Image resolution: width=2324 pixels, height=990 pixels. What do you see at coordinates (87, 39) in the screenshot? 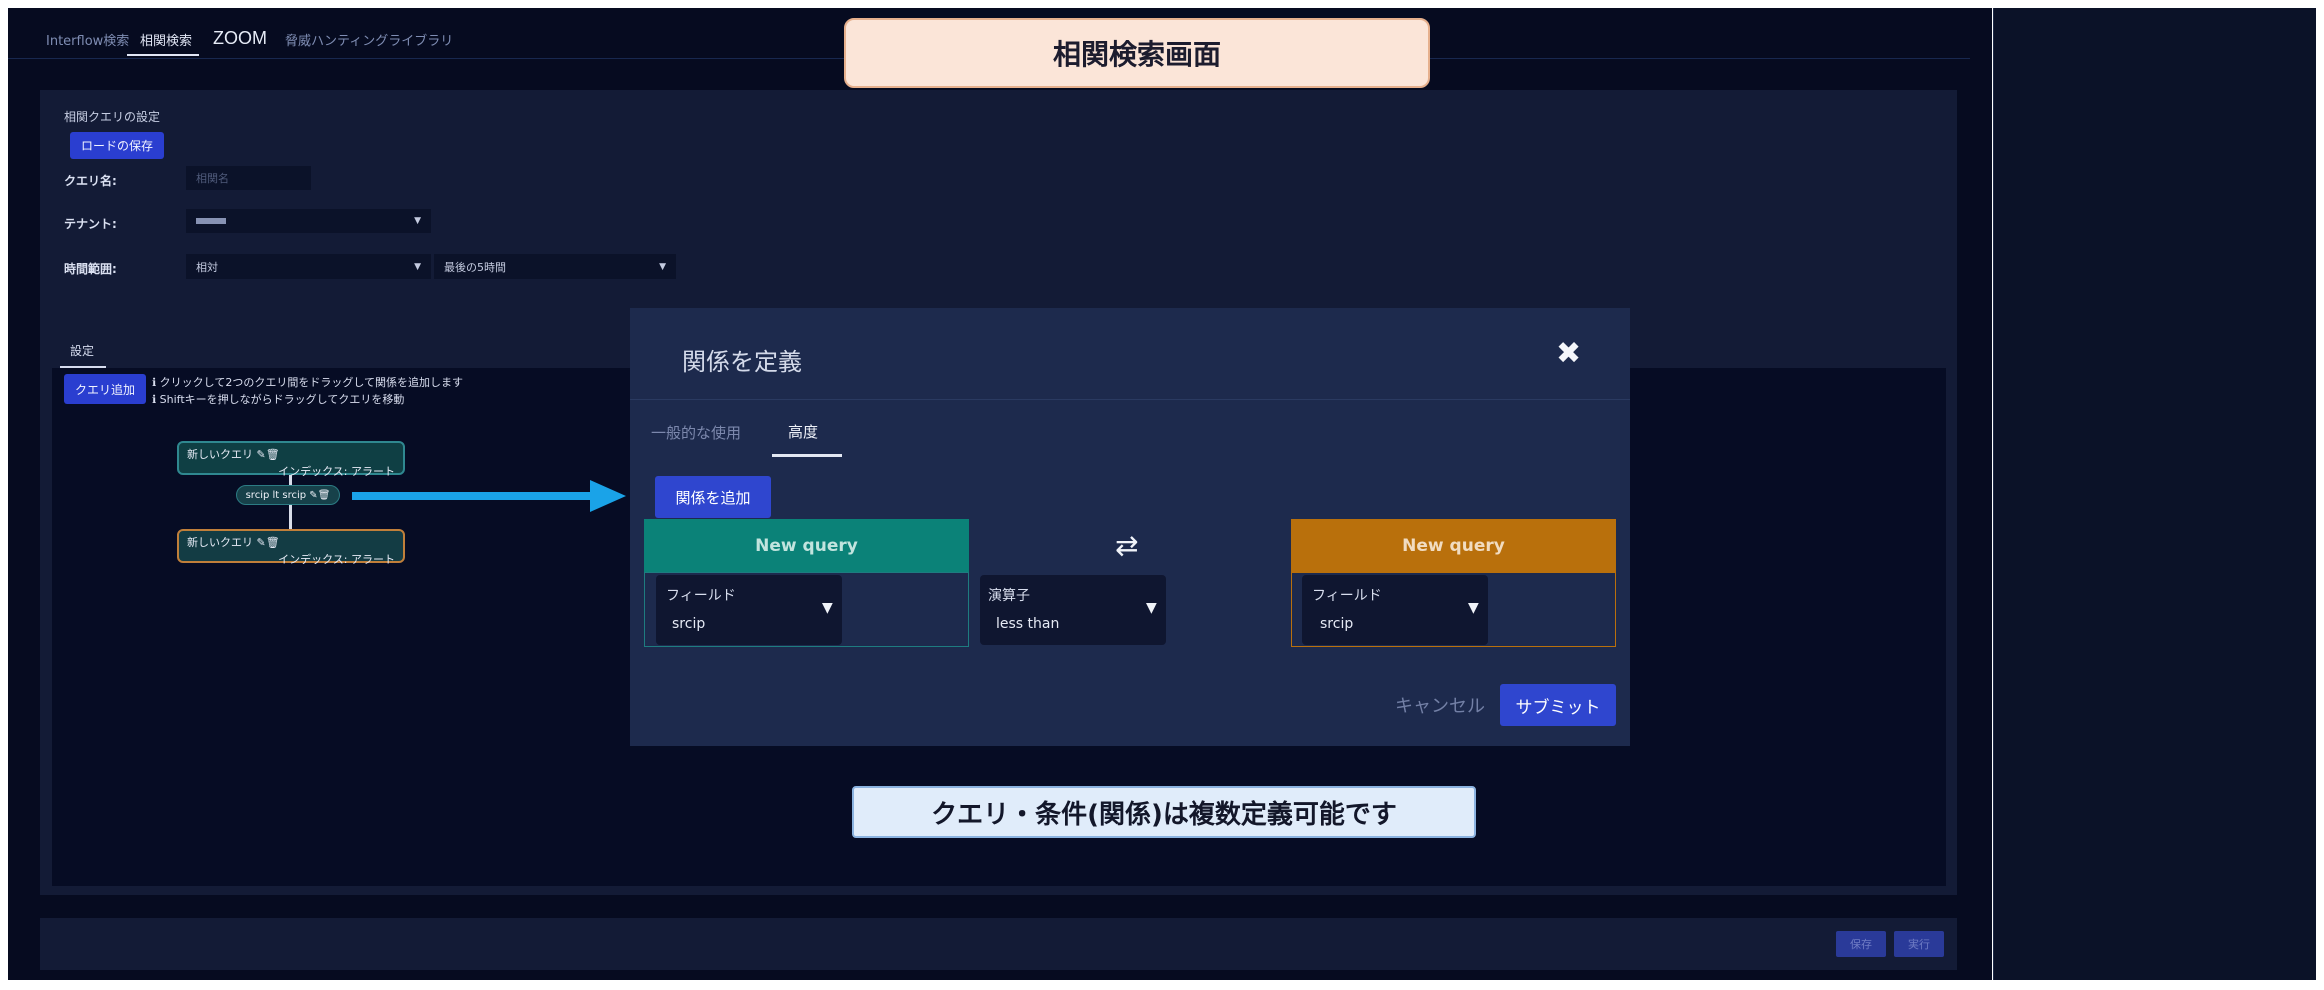
I see `tab-interflow-search: Interflow検索` at bounding box center [87, 39].